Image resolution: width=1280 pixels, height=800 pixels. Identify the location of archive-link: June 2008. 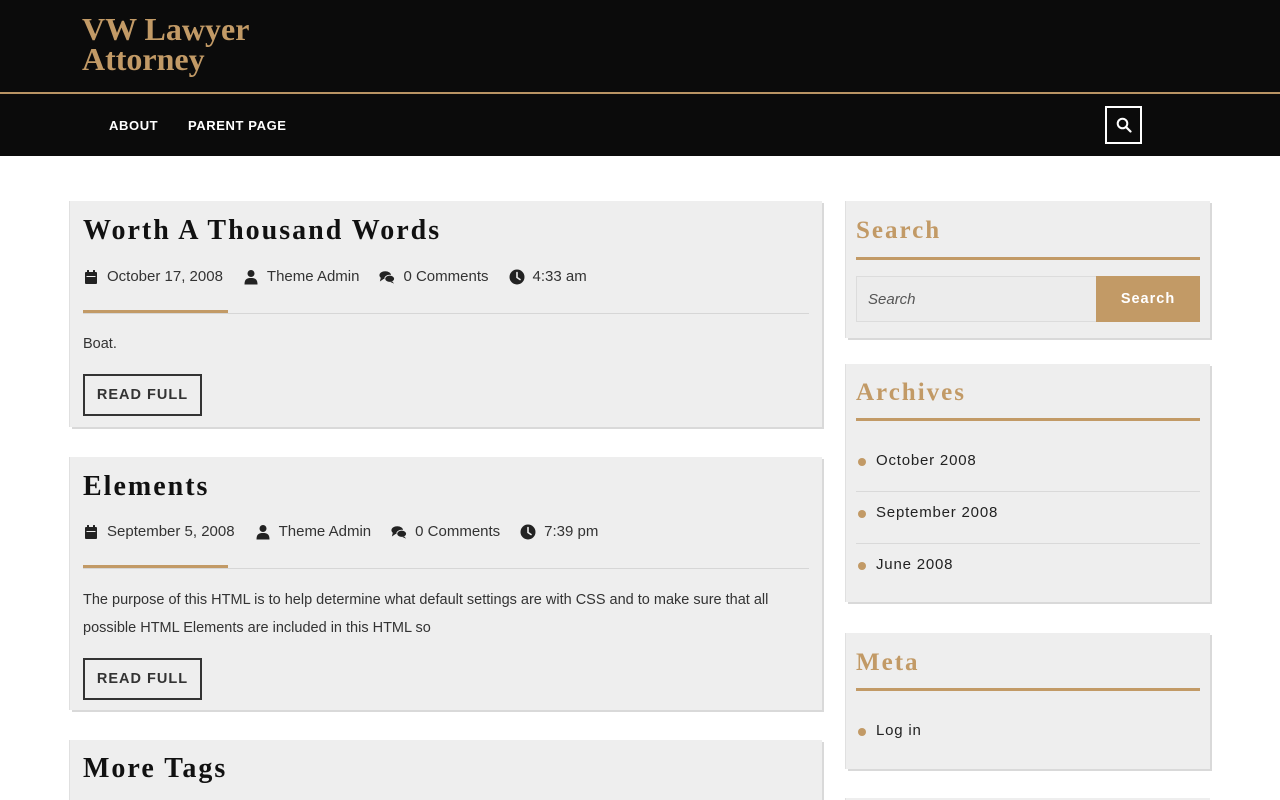
(914, 564).